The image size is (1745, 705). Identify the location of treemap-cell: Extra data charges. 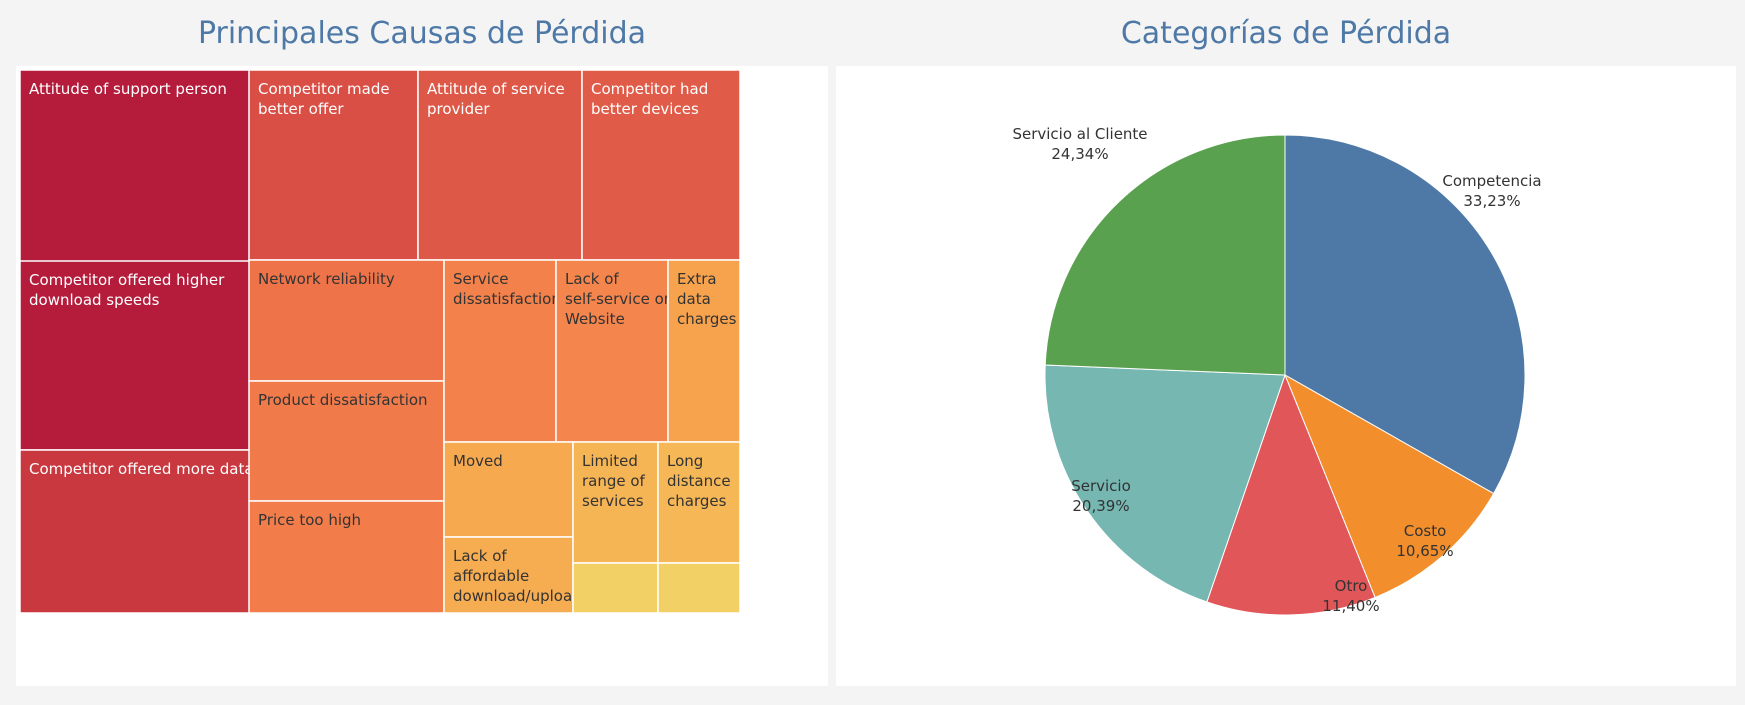
(704, 351).